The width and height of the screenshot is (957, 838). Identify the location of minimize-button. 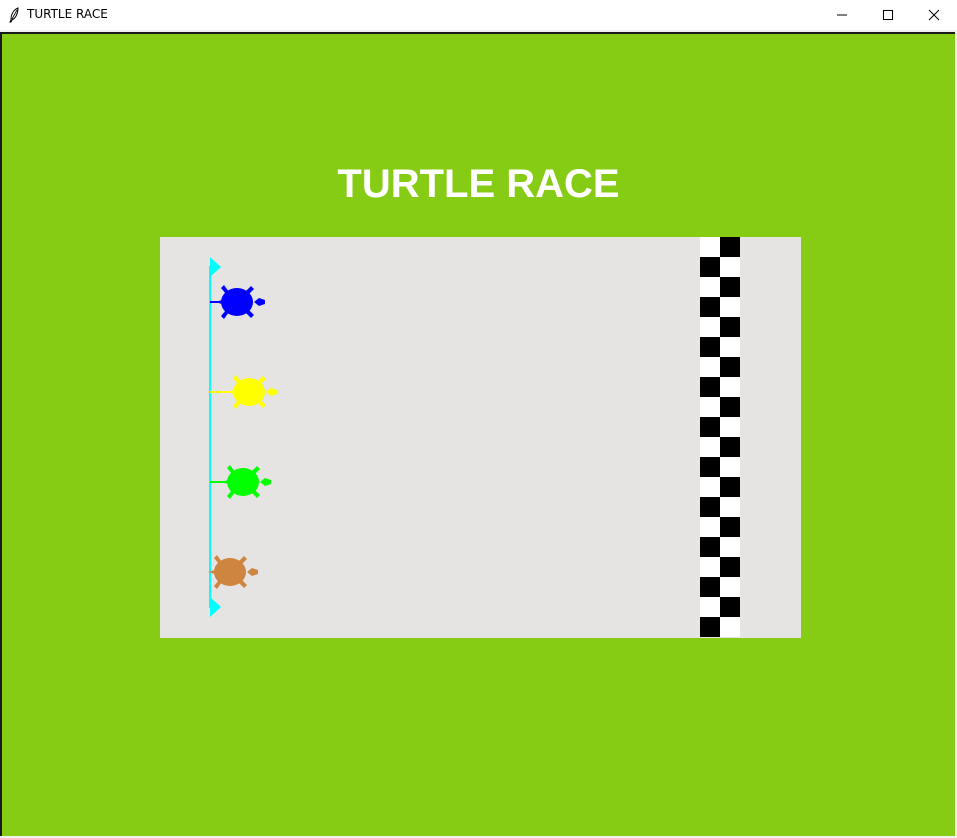
(842, 15).